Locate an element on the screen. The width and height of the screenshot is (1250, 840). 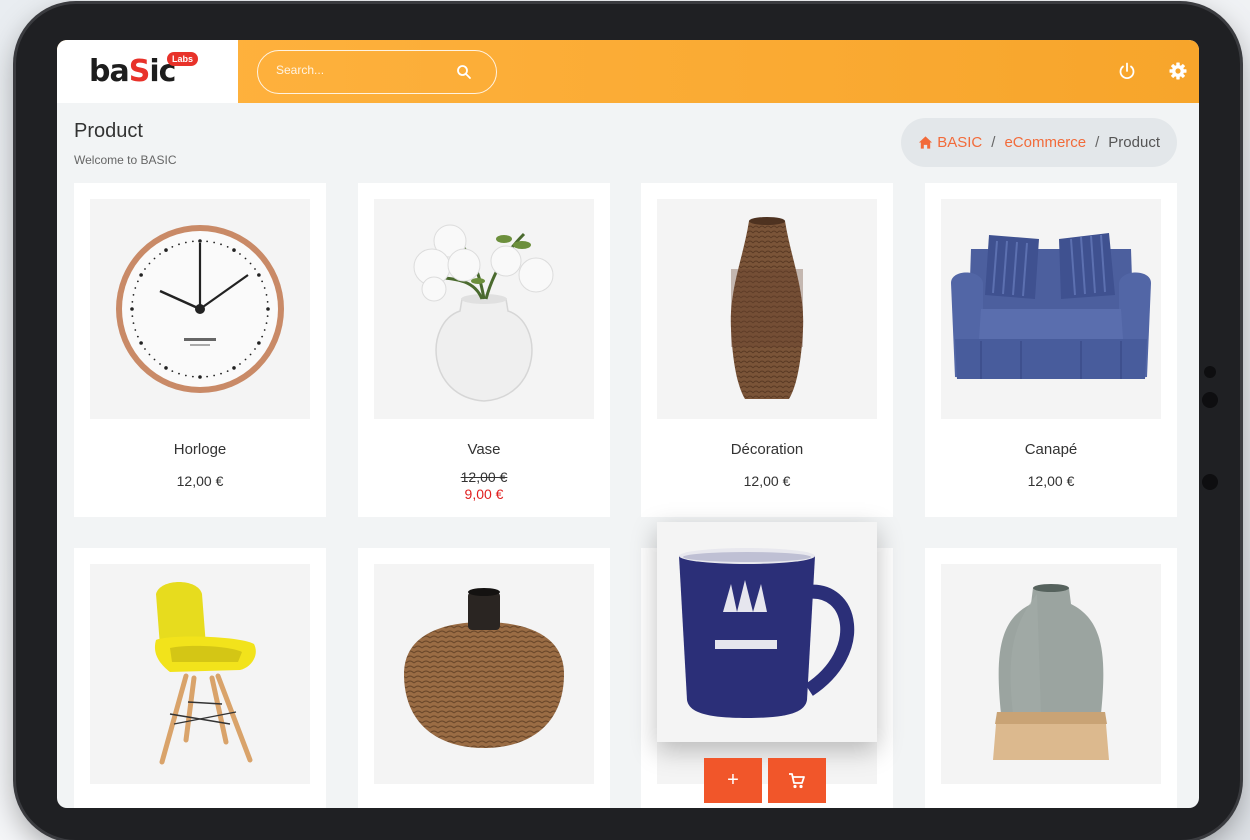
breadcrumb-home: BASIC is located at coordinates (959, 142).